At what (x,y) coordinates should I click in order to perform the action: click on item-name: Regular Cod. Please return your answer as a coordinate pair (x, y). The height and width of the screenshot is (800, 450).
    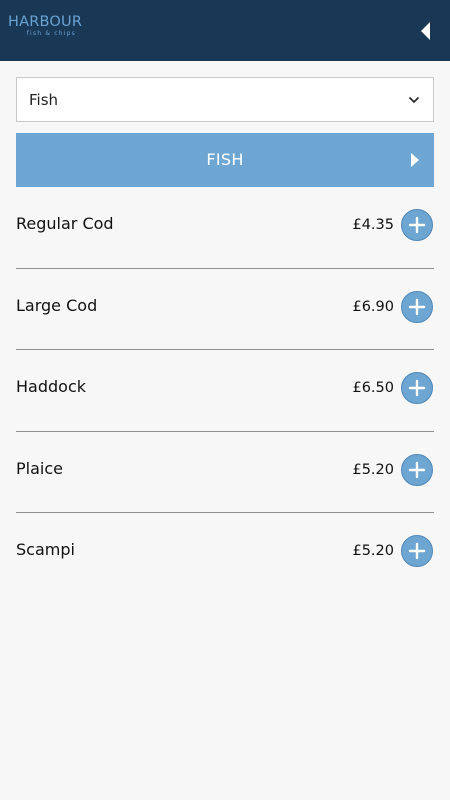
    Looking at the image, I should click on (65, 223).